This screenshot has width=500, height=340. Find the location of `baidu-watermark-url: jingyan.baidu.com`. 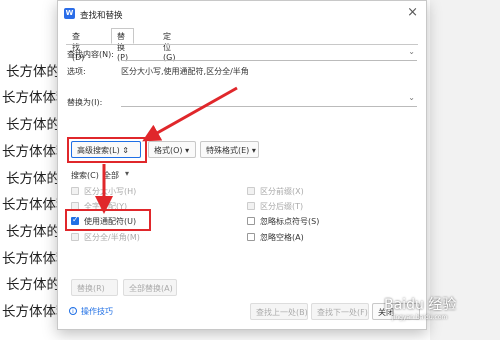

baidu-watermark-url: jingyan.baidu.com is located at coordinates (420, 317).